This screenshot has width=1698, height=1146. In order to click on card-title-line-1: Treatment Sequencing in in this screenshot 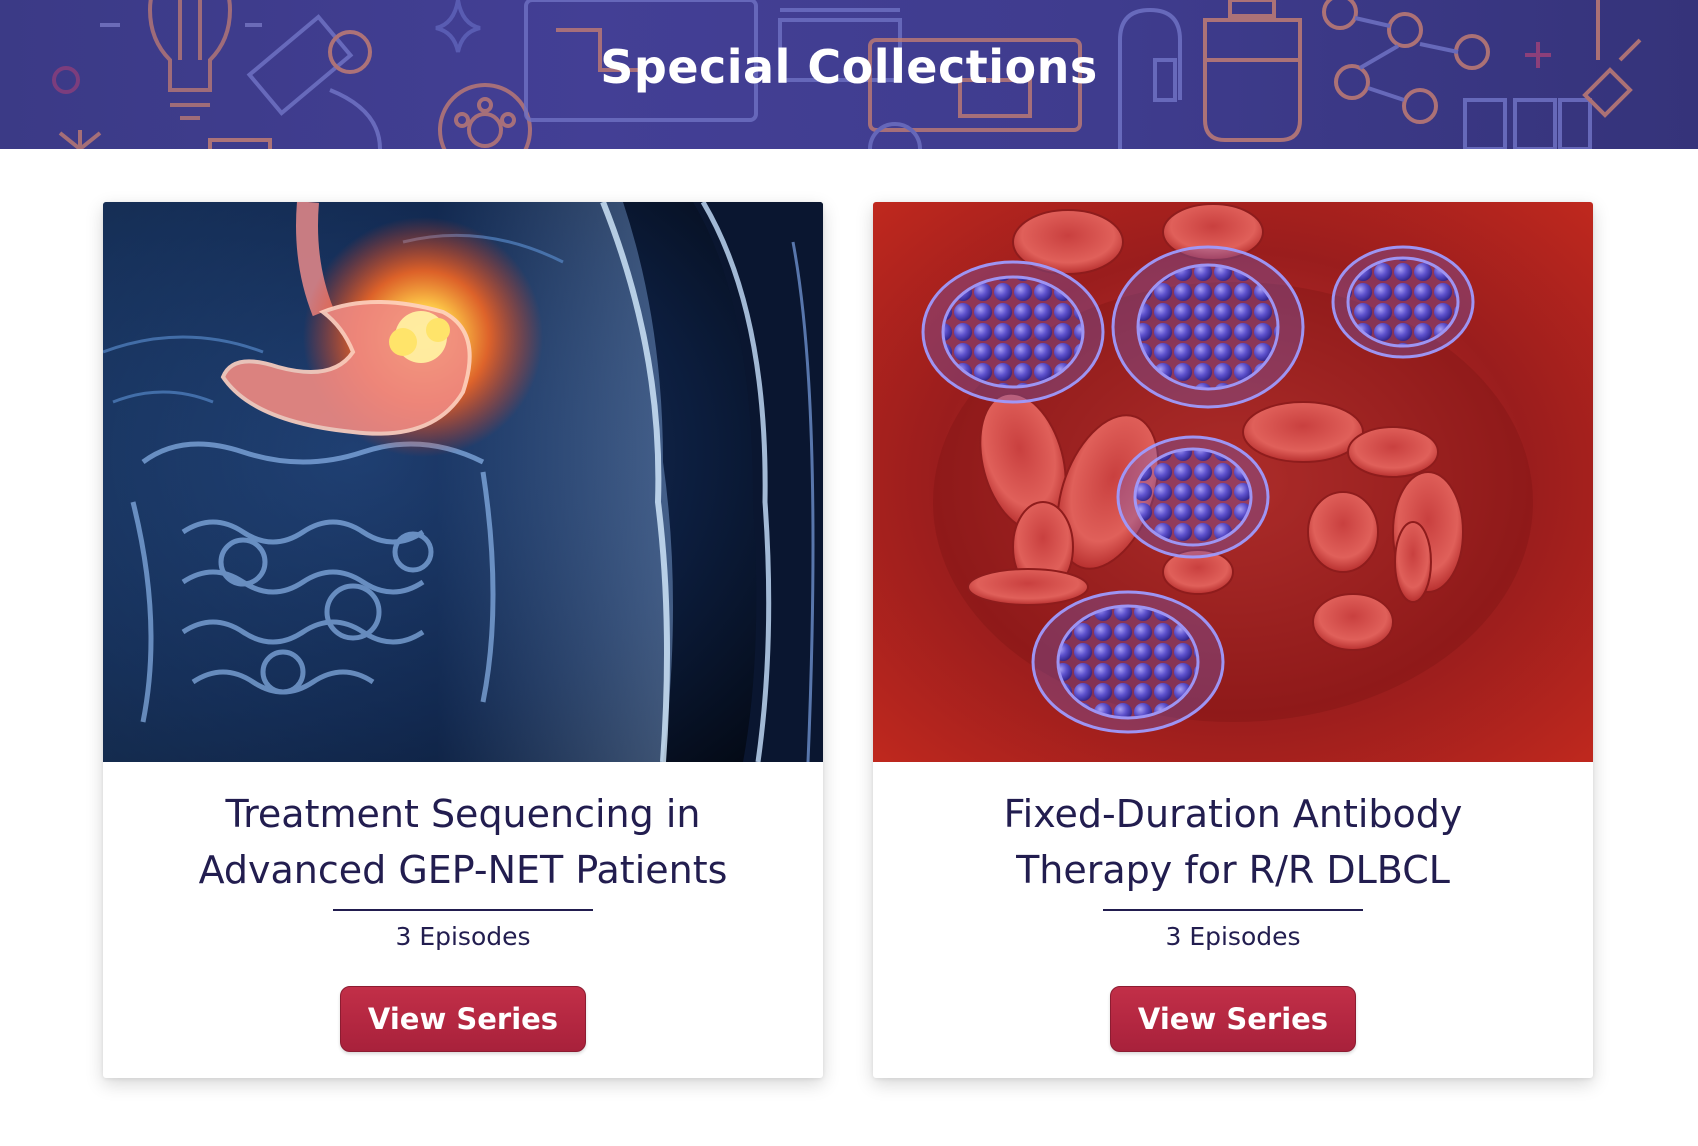, I will do `click(463, 814)`.